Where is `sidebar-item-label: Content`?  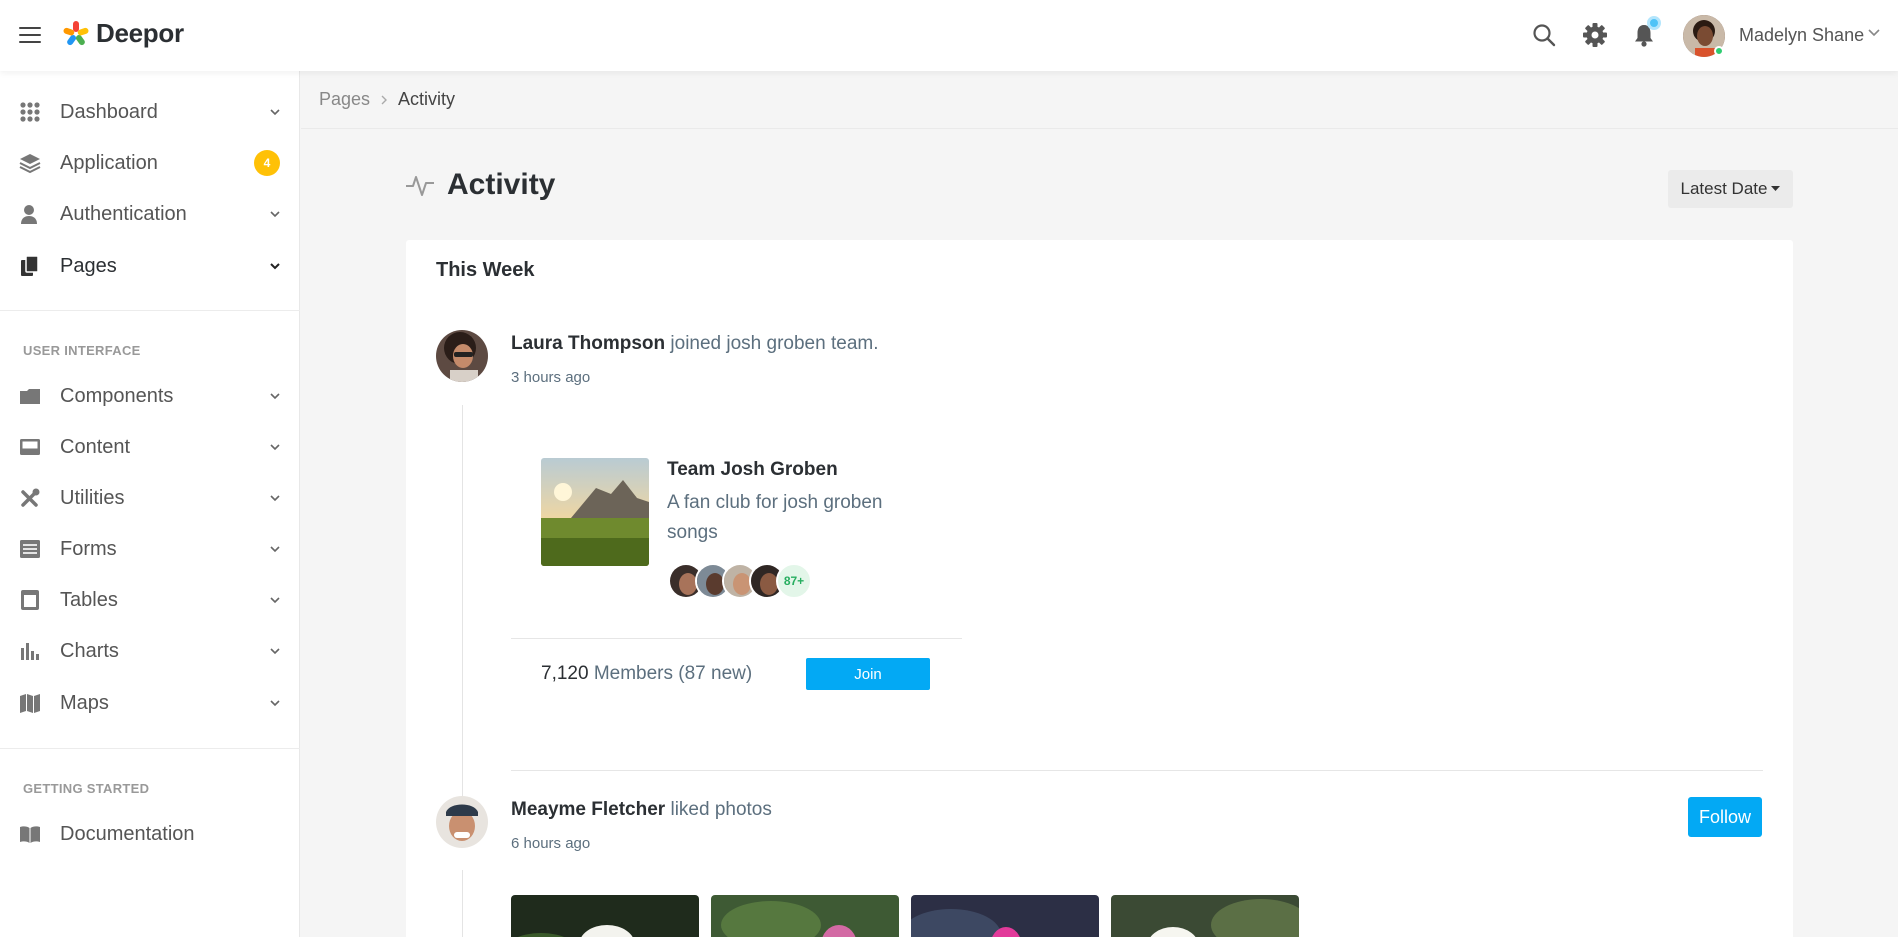 sidebar-item-label: Content is located at coordinates (95, 446).